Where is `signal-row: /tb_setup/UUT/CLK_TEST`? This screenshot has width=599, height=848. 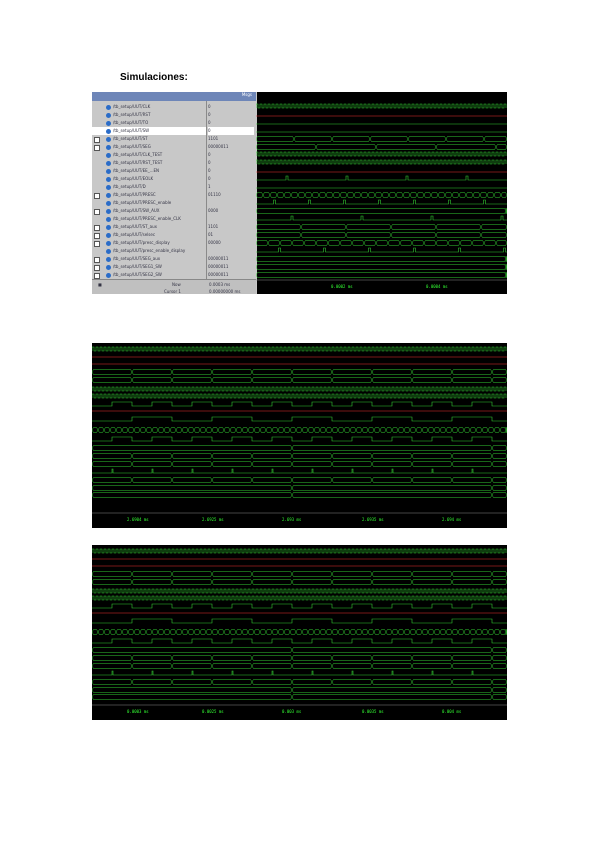 signal-row: /tb_setup/UUT/CLK_TEST is located at coordinates (149, 155).